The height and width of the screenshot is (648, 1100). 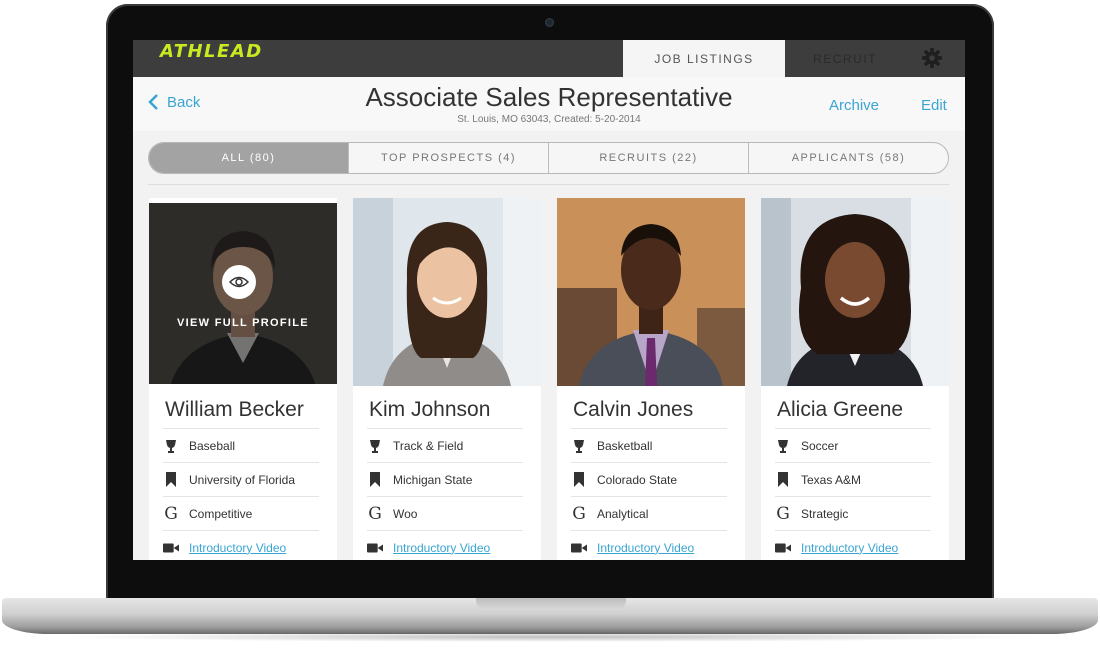 I want to click on trait-label: Competitive, so click(x=221, y=513).